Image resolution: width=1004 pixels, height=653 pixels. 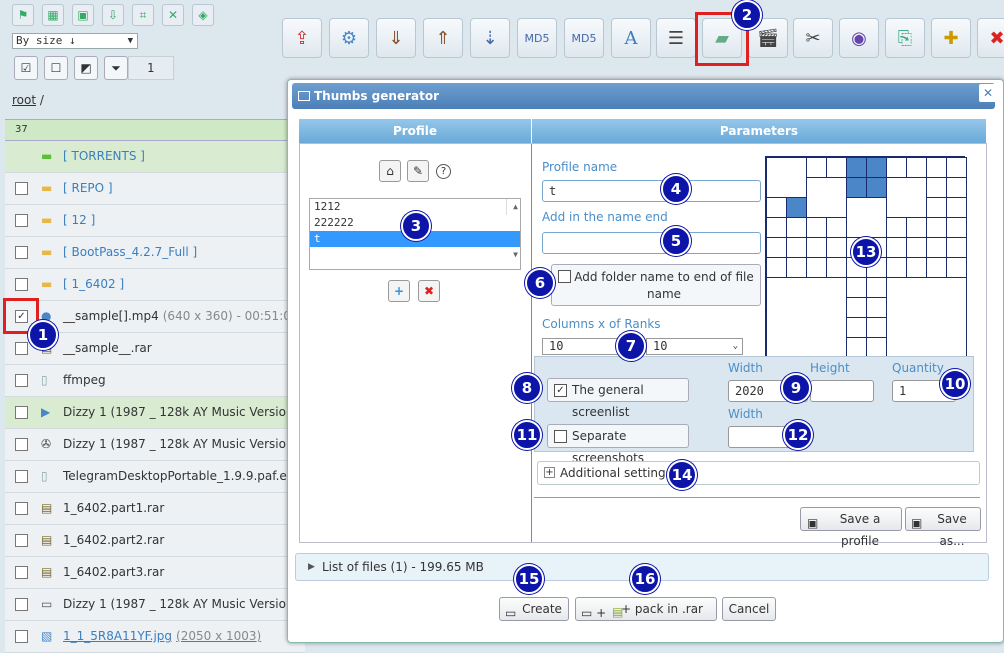 What do you see at coordinates (151, 68) in the screenshot?
I see `counter-field: 1` at bounding box center [151, 68].